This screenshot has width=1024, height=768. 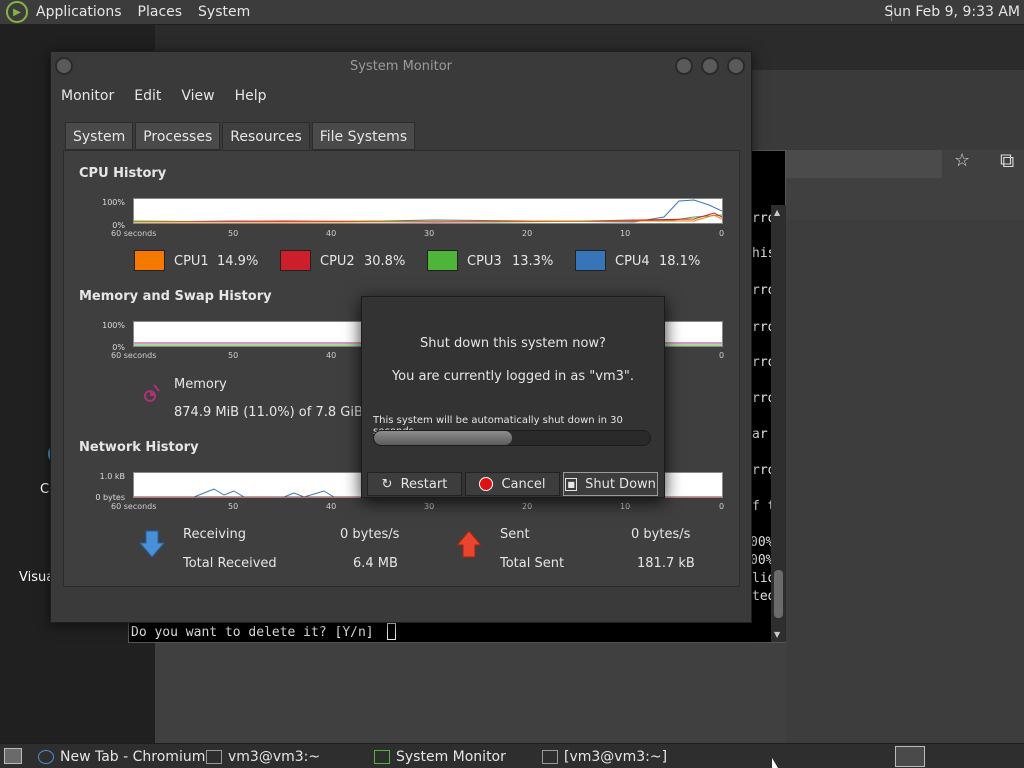 I want to click on shut-down-label: Shut Down, so click(x=620, y=484).